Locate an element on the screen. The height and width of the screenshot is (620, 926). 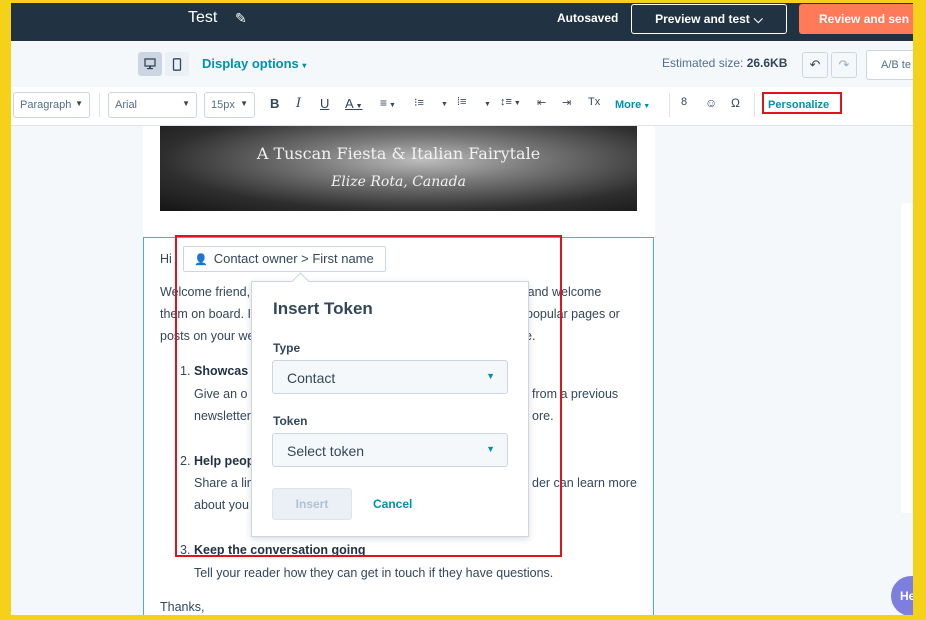
numbered-list-icon: ⁞≡ is located at coordinates (462, 102).